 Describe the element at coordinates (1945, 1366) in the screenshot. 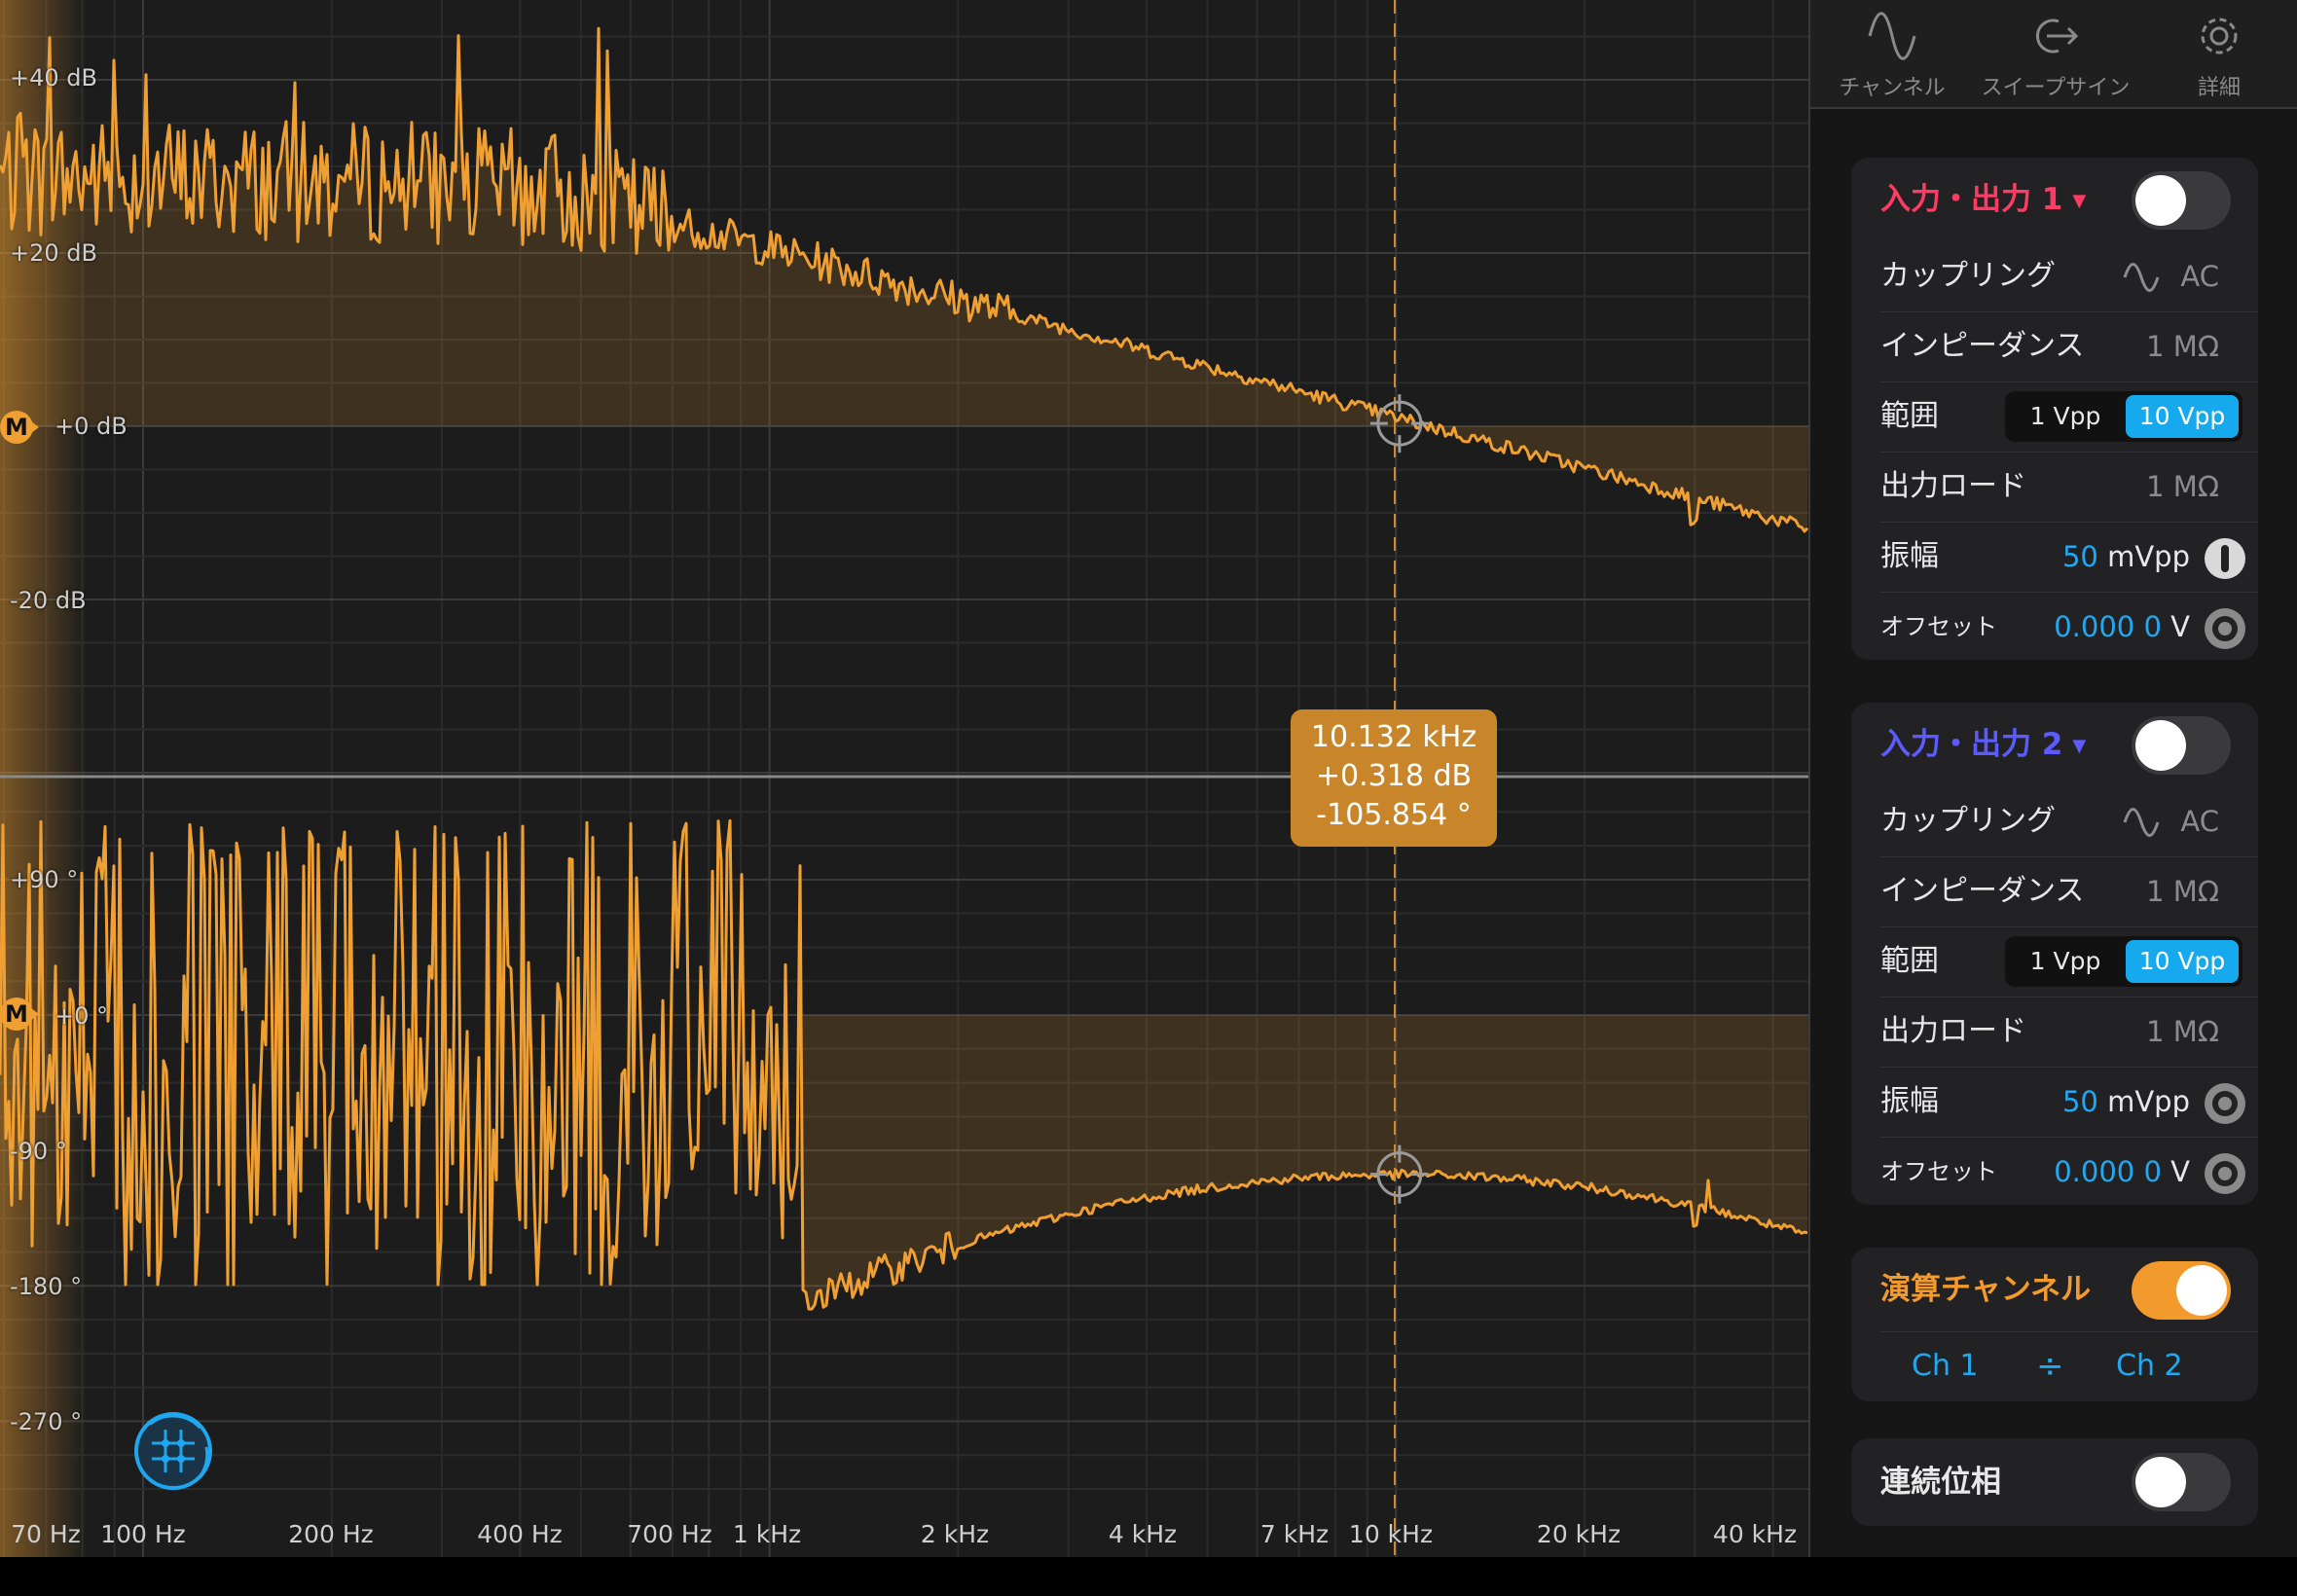

I see `math-operand-a: Ch 1` at that location.